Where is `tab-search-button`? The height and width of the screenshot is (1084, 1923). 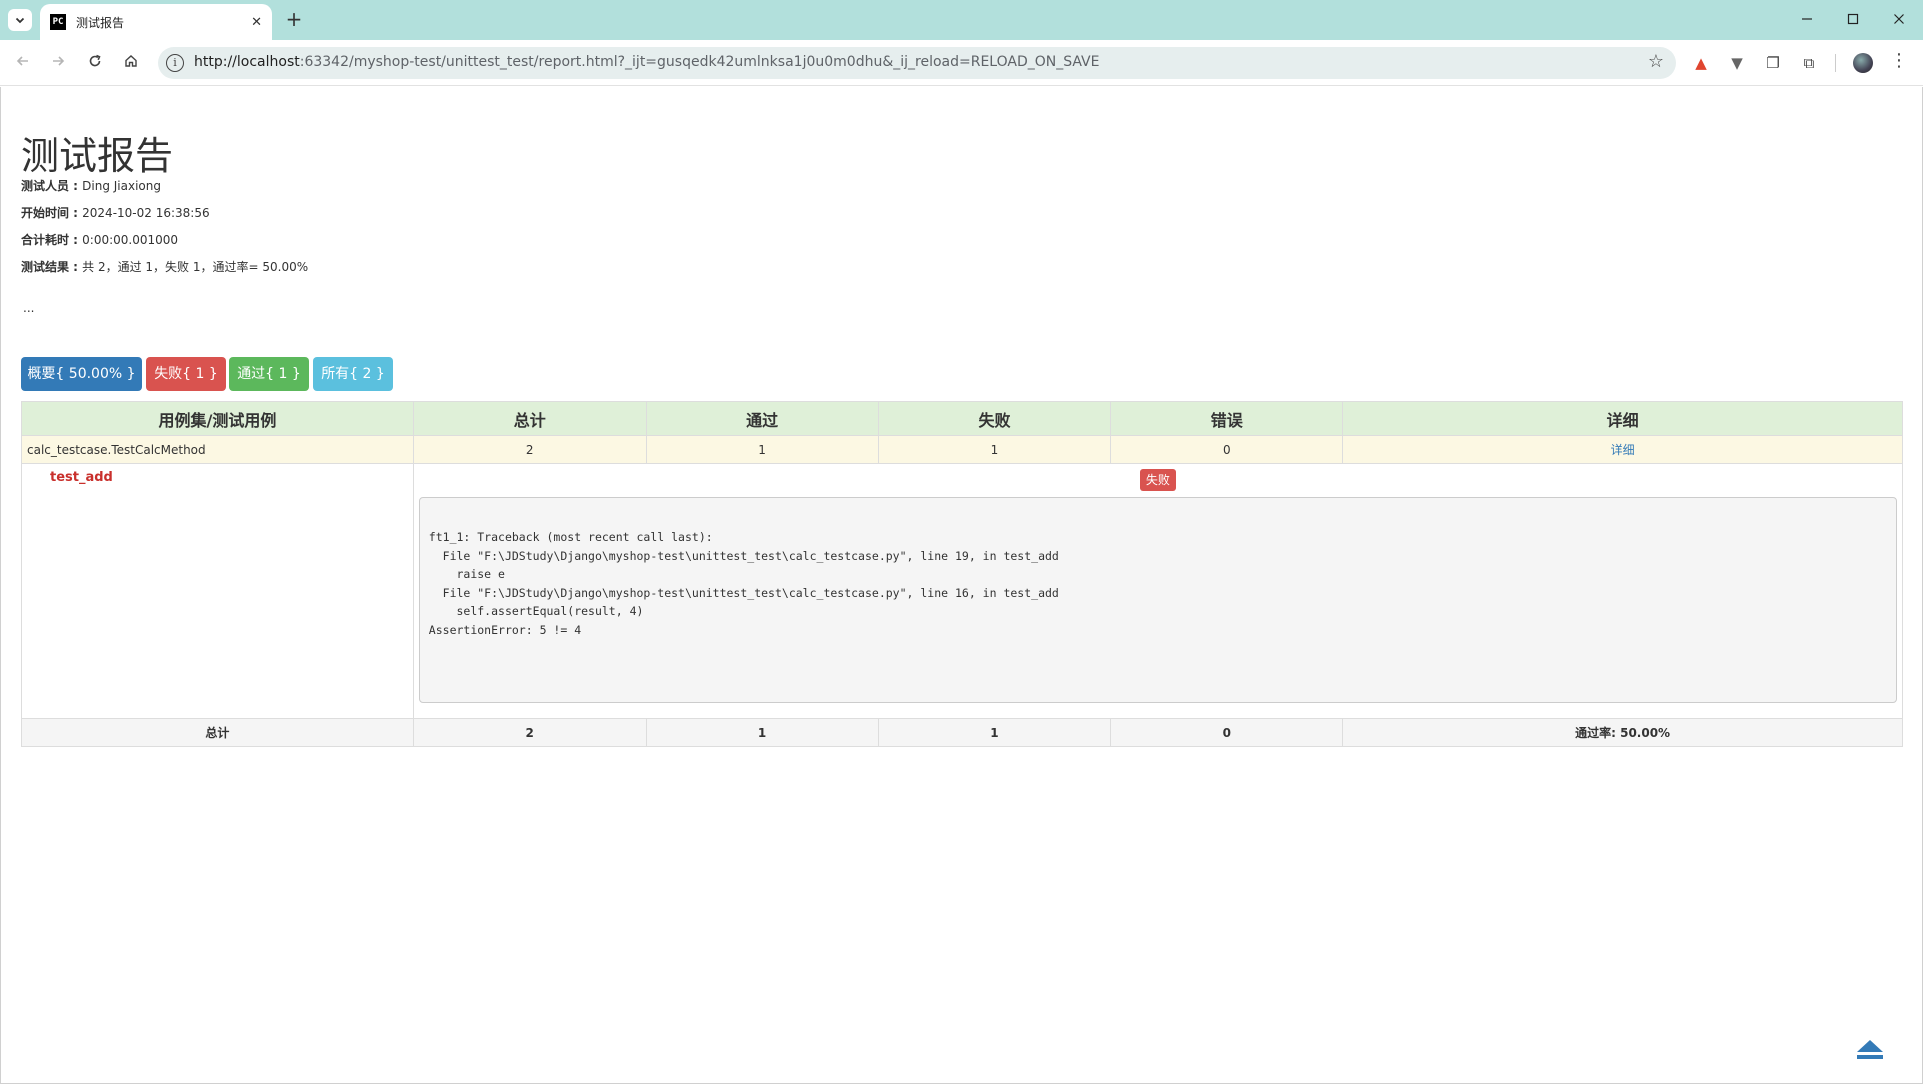
tab-search-button is located at coordinates (20, 20).